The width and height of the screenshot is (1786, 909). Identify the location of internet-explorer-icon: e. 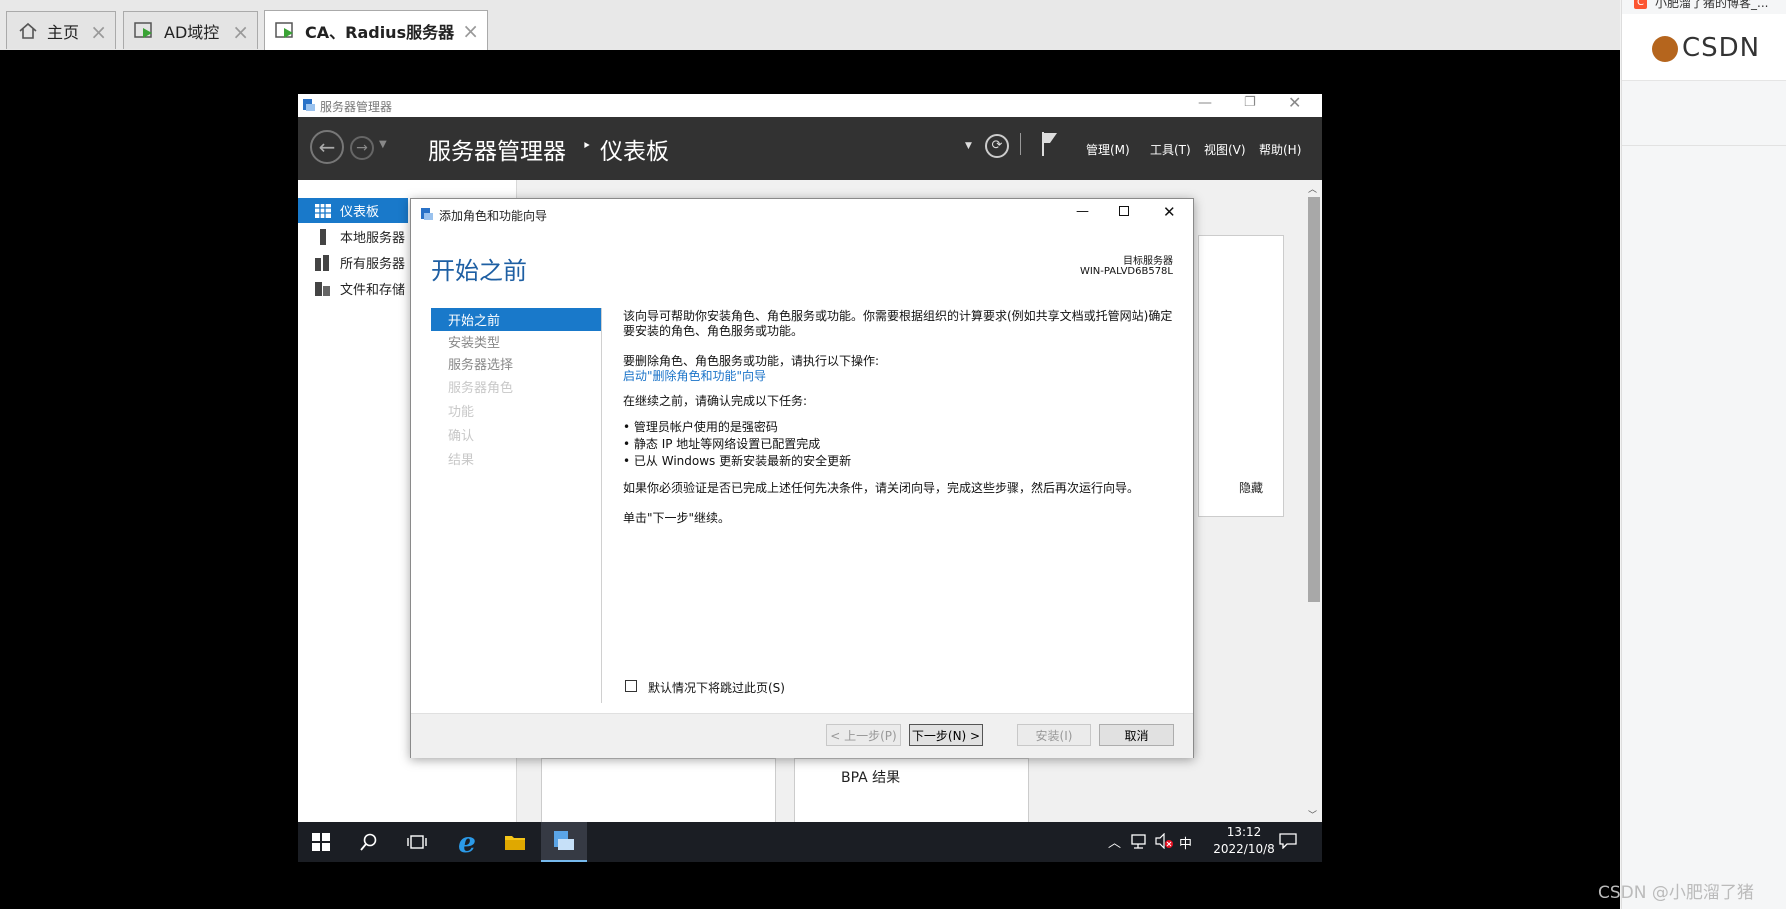
(467, 842).